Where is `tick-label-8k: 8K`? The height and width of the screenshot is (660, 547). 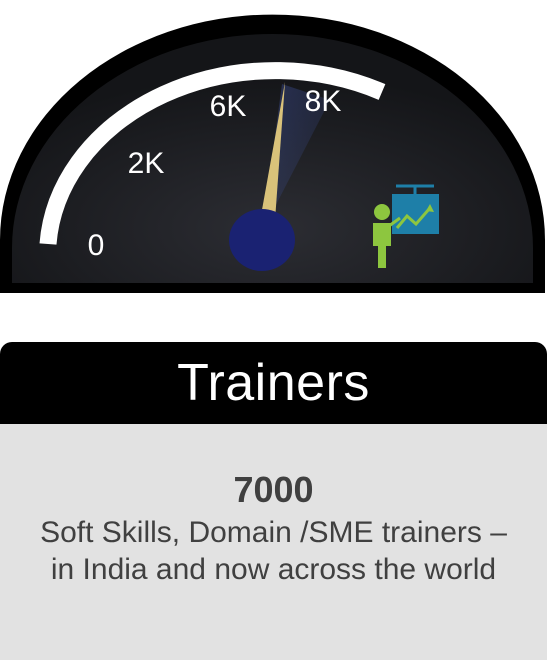 tick-label-8k: 8K is located at coordinates (323, 101).